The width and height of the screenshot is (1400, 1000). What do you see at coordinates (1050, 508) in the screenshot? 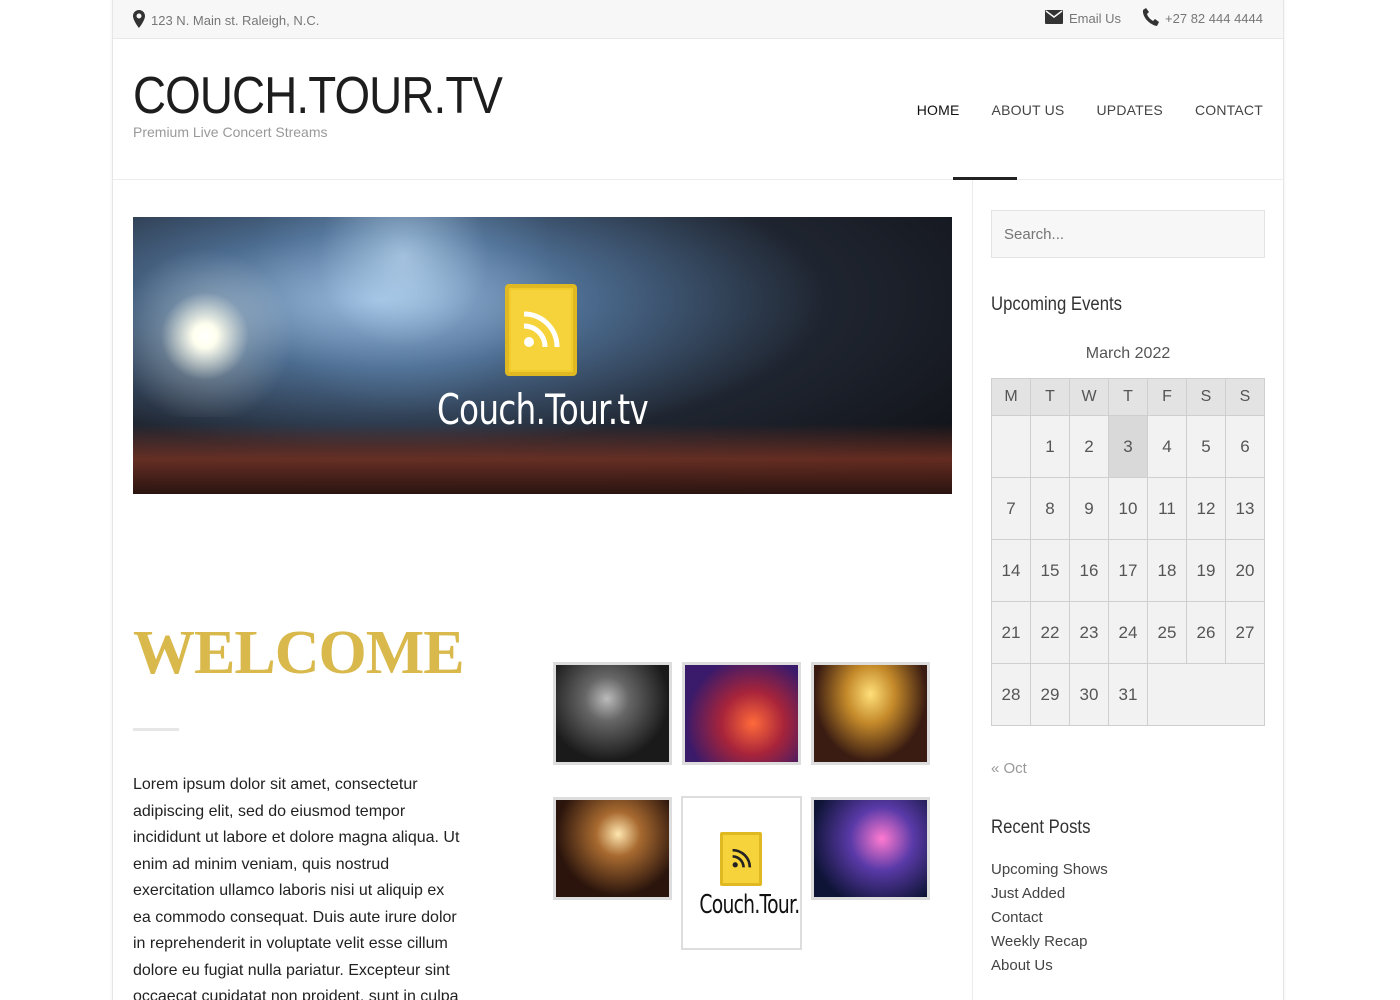
I see `calendar-day: 8` at bounding box center [1050, 508].